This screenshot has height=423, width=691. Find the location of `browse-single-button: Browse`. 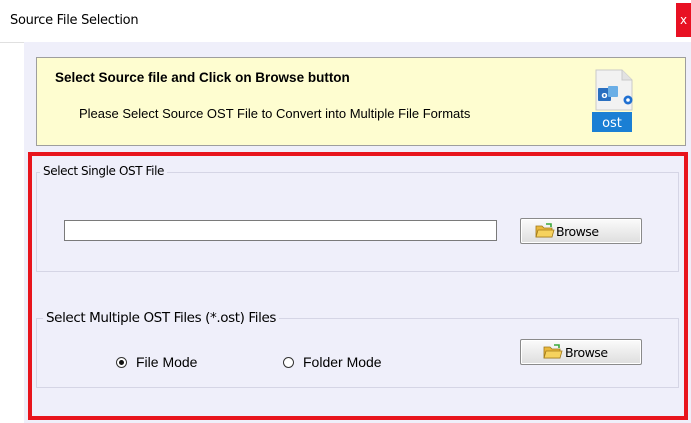

browse-single-button: Browse is located at coordinates (581, 231).